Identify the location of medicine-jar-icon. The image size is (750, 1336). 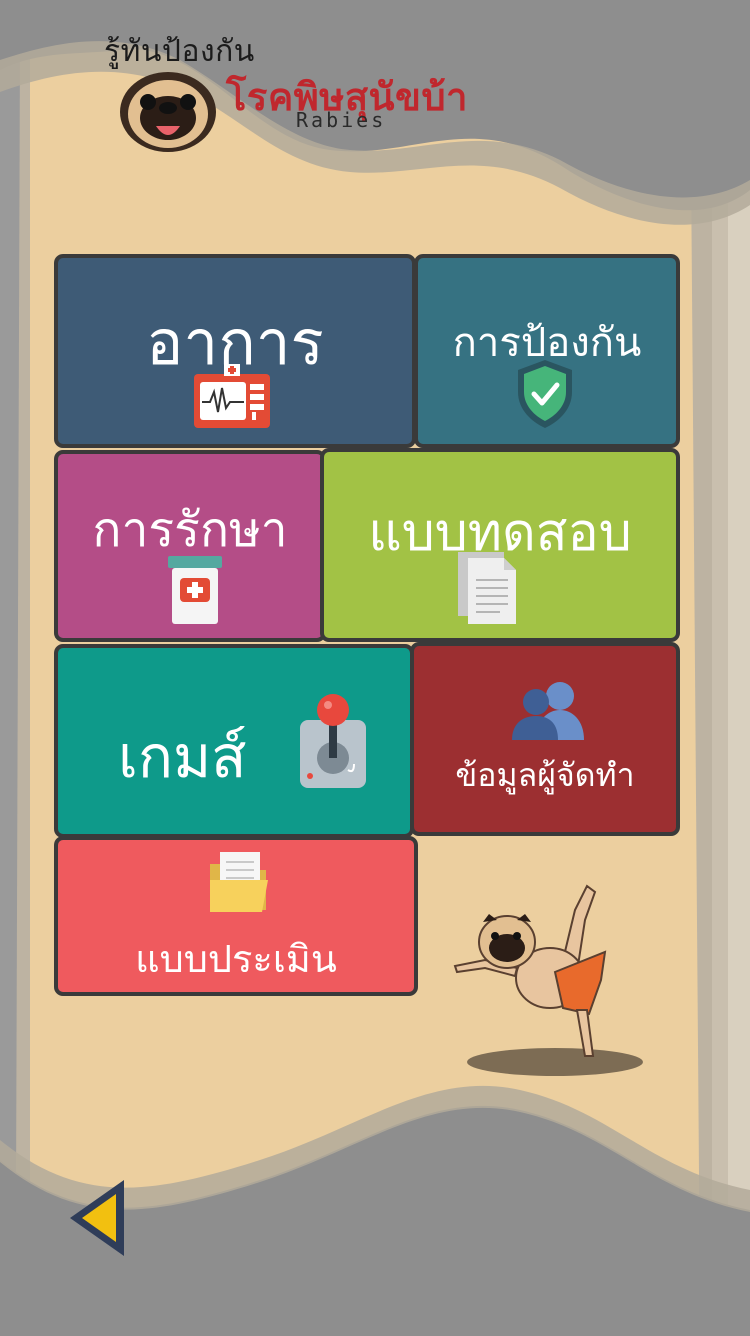
(195, 590).